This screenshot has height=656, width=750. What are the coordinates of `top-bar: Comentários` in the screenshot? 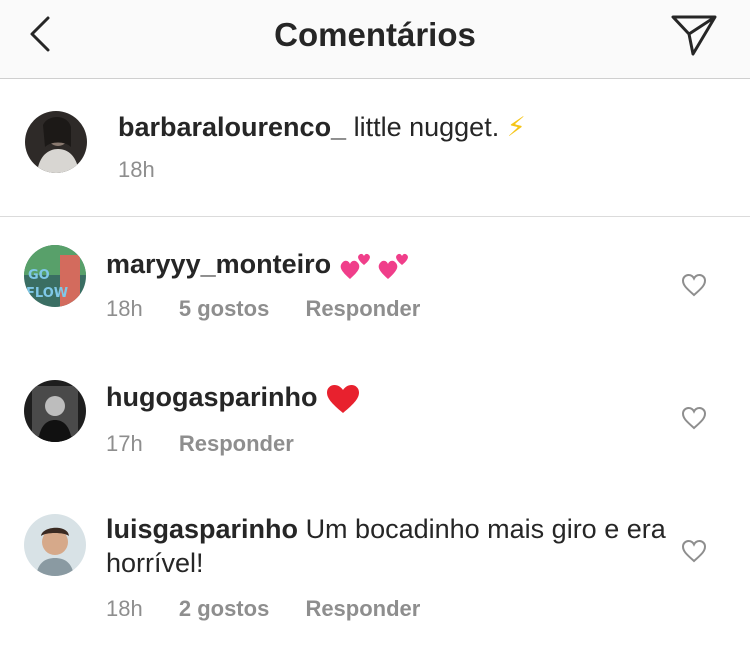 It's located at (375, 39).